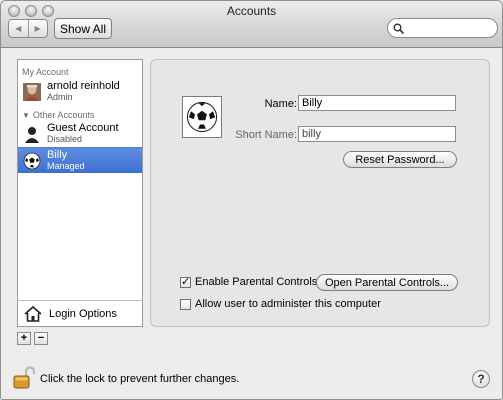  Describe the element at coordinates (83, 86) in the screenshot. I see `account-name: arnold reinhold` at that location.